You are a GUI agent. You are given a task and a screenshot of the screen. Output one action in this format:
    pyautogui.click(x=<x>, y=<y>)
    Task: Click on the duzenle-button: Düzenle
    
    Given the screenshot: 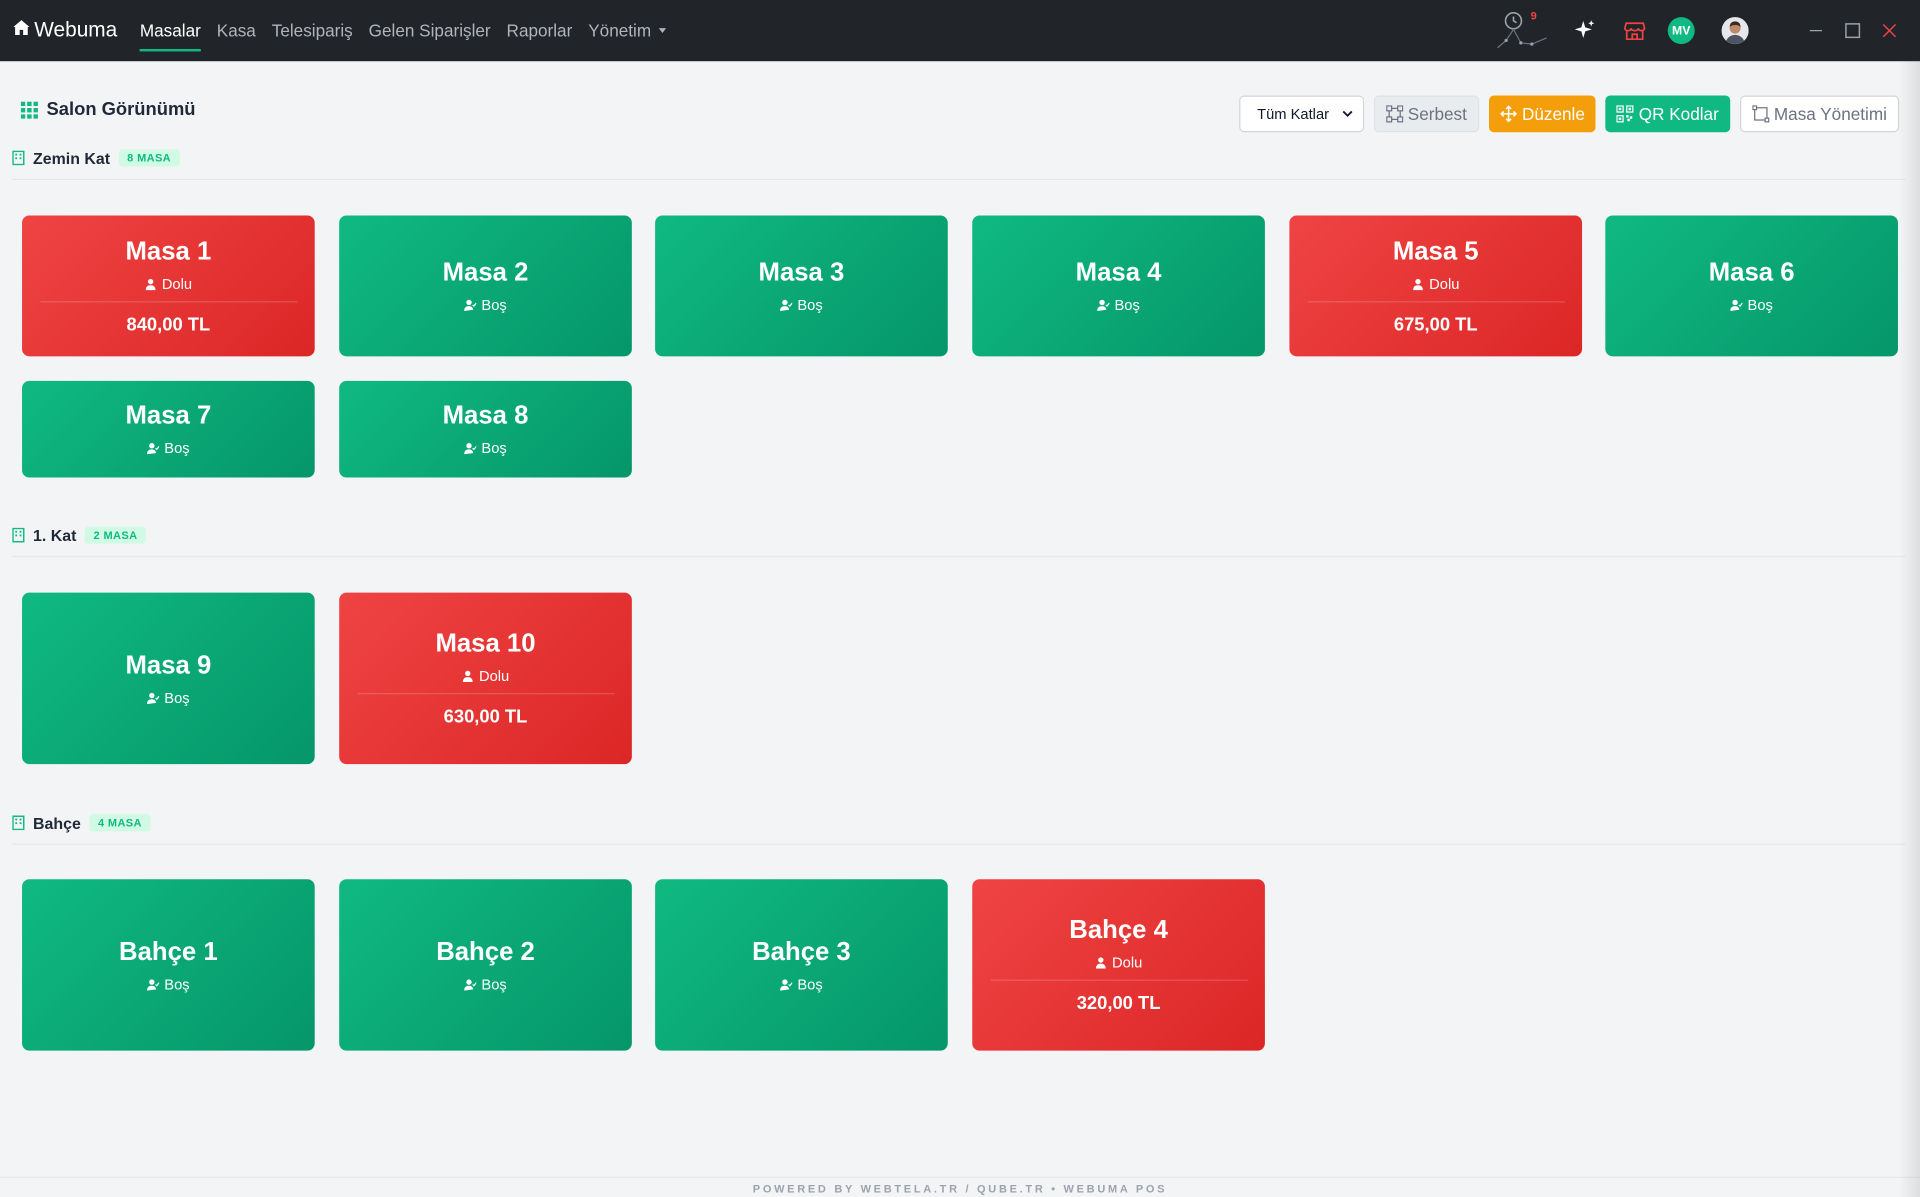 What is the action you would take?
    pyautogui.click(x=1542, y=114)
    